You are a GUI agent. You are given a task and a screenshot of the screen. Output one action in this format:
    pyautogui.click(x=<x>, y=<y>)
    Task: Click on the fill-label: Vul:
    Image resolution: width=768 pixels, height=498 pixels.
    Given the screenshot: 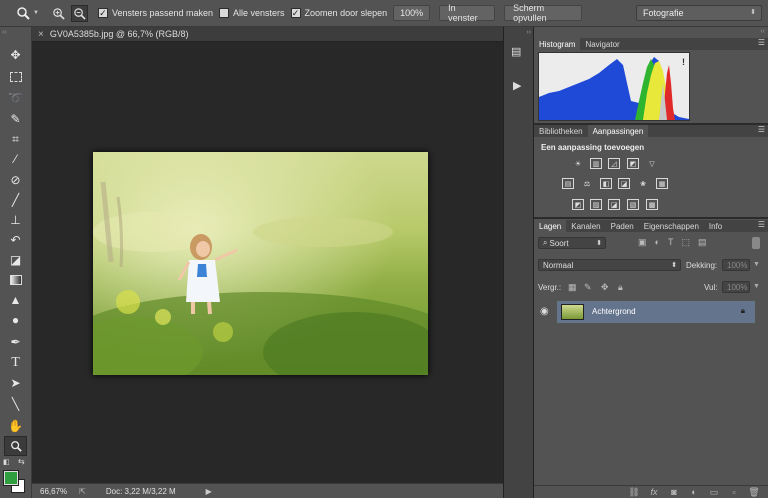 What is the action you would take?
    pyautogui.click(x=711, y=287)
    